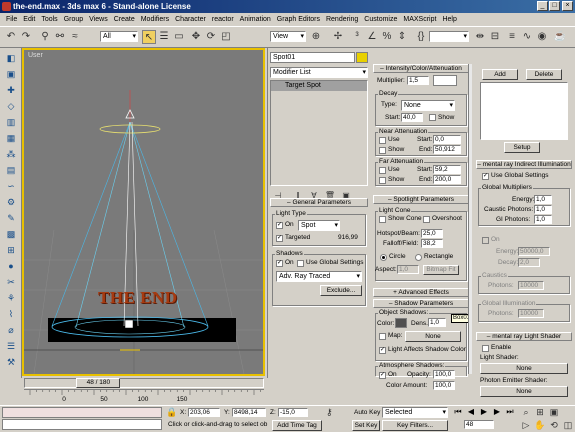 Image resolution: width=575 pixels, height=432 pixels. I want to click on redo-icon: ↷, so click(26, 37).